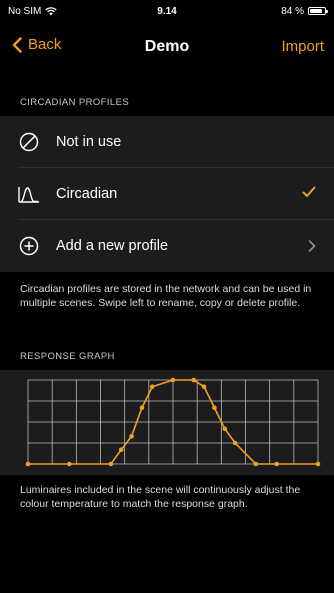 The width and height of the screenshot is (334, 593). What do you see at coordinates (29, 194) in the screenshot?
I see `circadian-curve-icon` at bounding box center [29, 194].